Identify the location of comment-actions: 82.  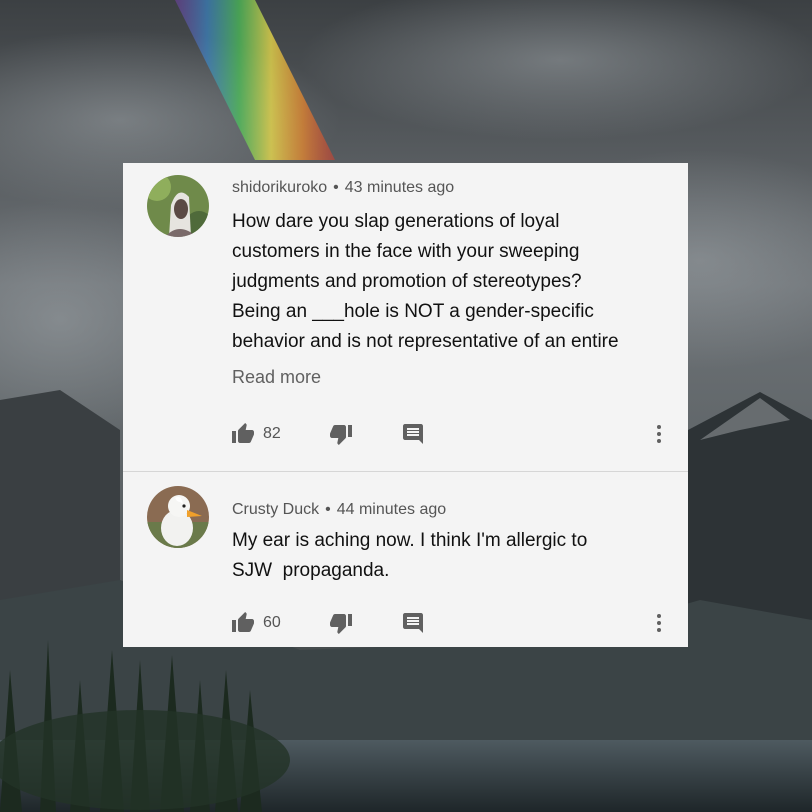
(451, 434).